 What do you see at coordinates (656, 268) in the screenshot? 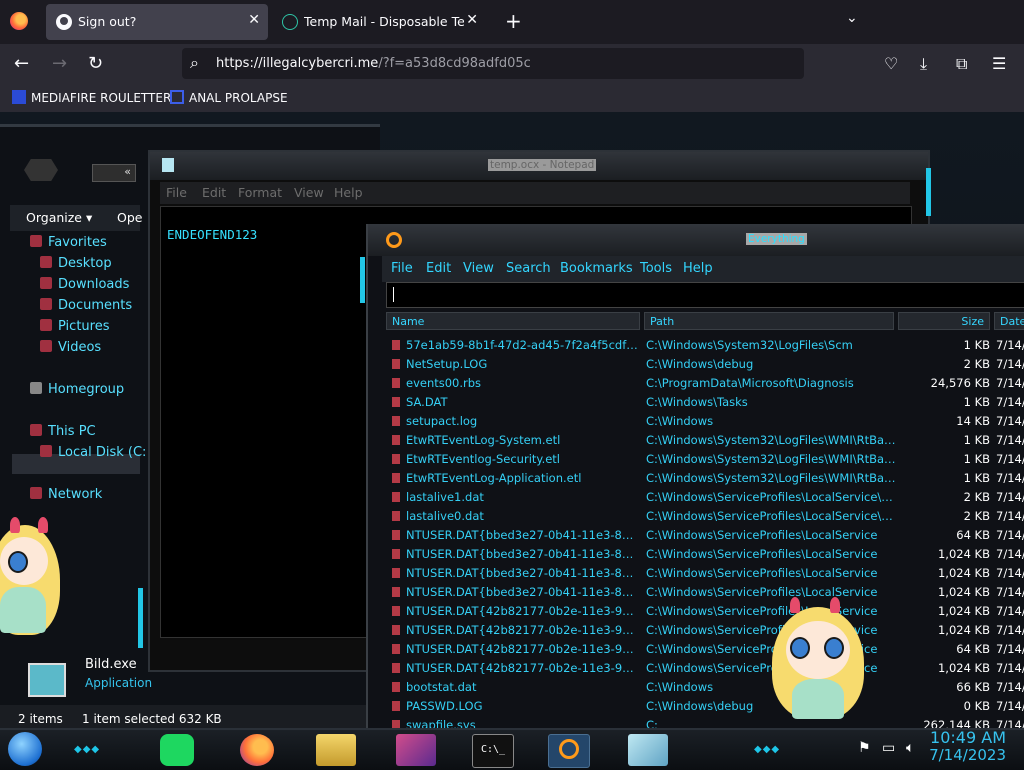
I see `menu-tools: Tools` at bounding box center [656, 268].